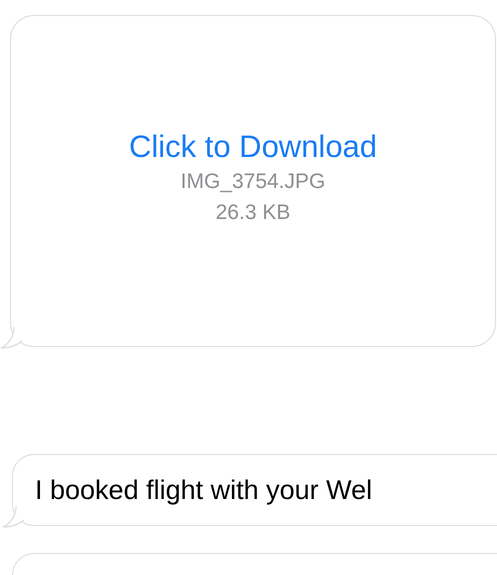  Describe the element at coordinates (253, 213) in the screenshot. I see `file-size: 26.3 KB` at that location.